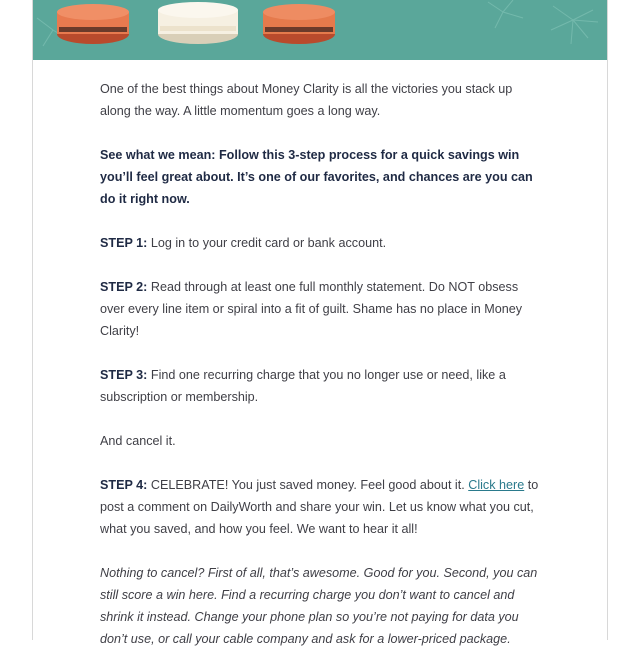 The height and width of the screenshot is (672, 640). Describe the element at coordinates (124, 243) in the screenshot. I see `step-1-label: STEP 1:` at that location.